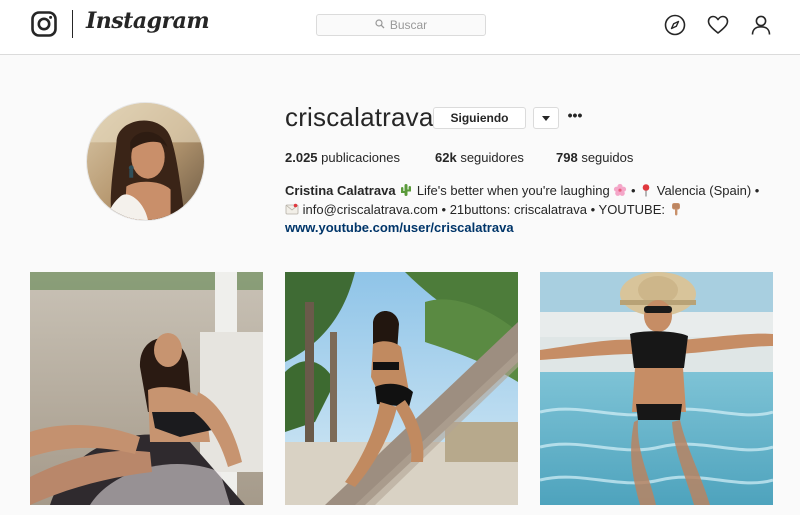  Describe the element at coordinates (575, 117) in the screenshot. I see `more-options-button: •••` at that location.